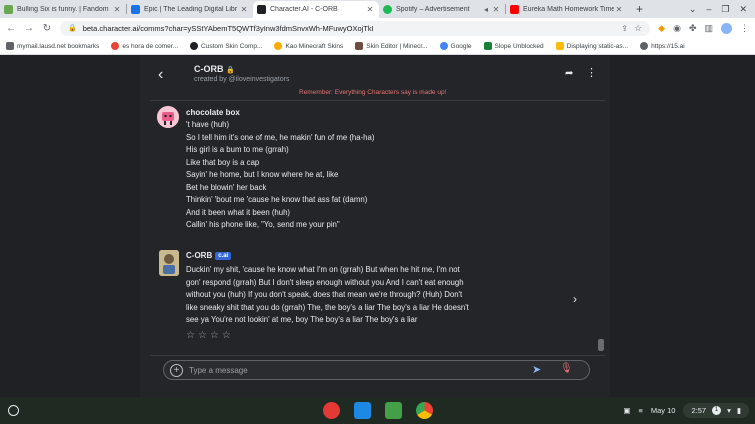 The height and width of the screenshot is (424, 755). What do you see at coordinates (575, 299) in the screenshot?
I see `next-response-chevron-icon: ›` at bounding box center [575, 299].